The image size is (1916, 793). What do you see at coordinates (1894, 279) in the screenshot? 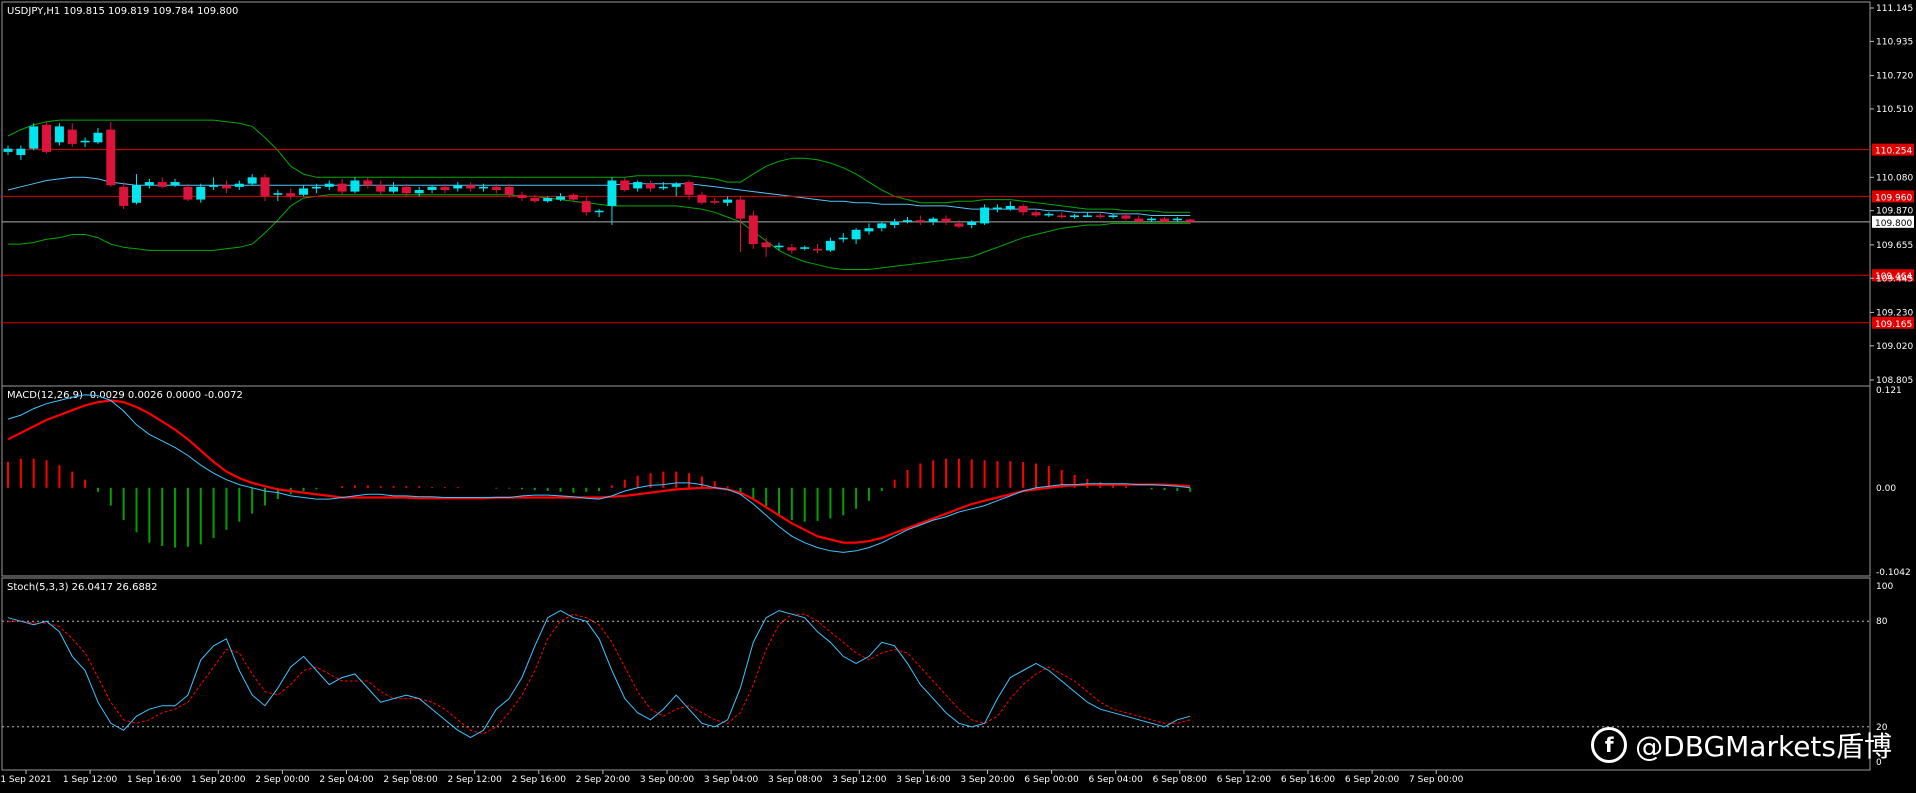
I see `price-axis-label: 109.445` at bounding box center [1894, 279].